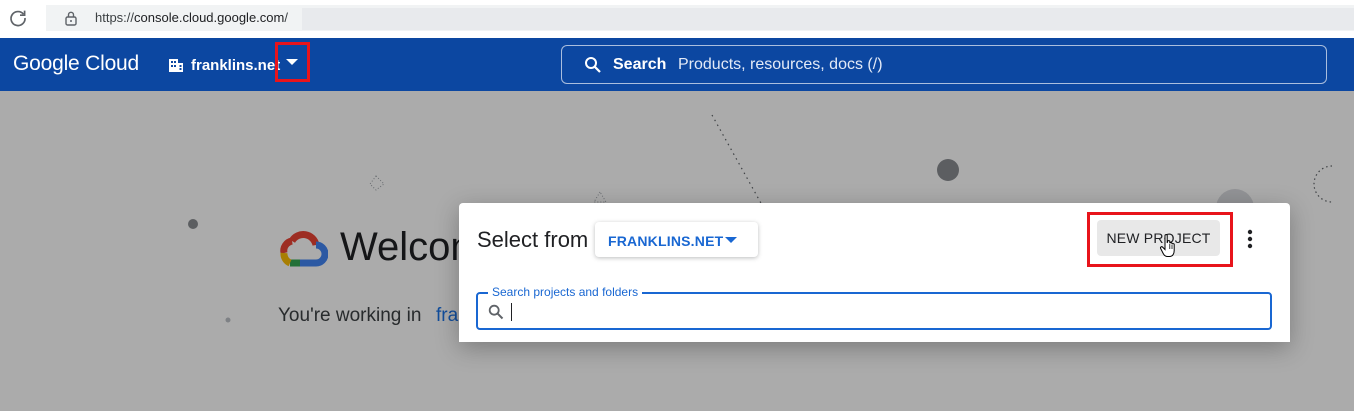 This screenshot has width=1354, height=411. Describe the element at coordinates (176, 65) in the screenshot. I see `building-icon` at that location.